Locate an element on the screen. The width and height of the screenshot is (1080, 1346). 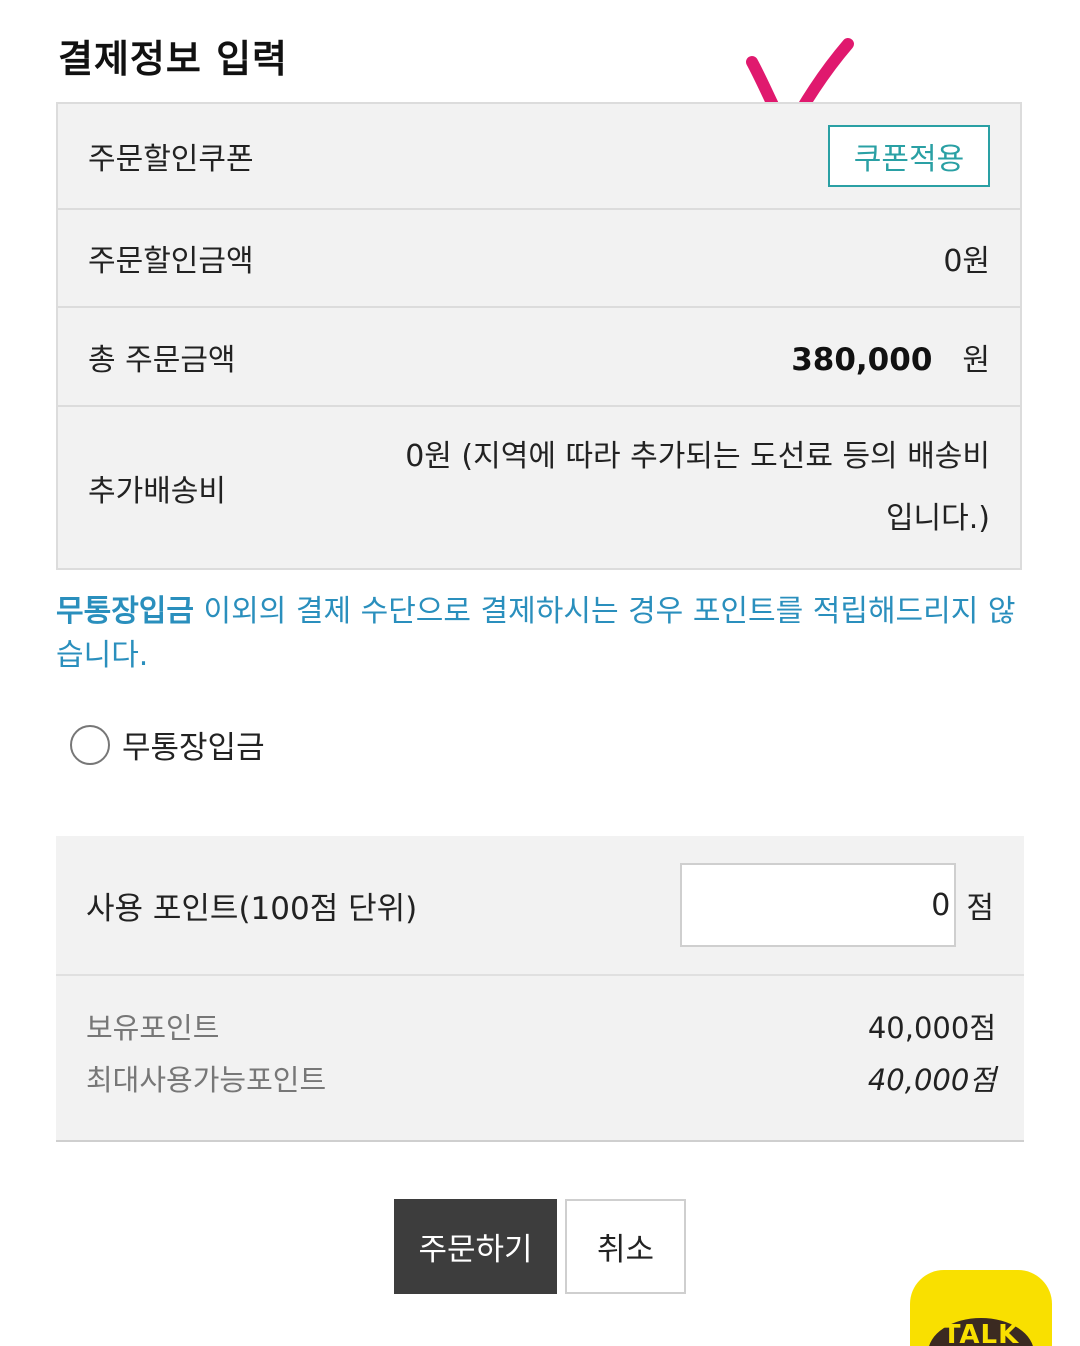
notice-highlight: 무통장입금 is located at coordinates (125, 611).